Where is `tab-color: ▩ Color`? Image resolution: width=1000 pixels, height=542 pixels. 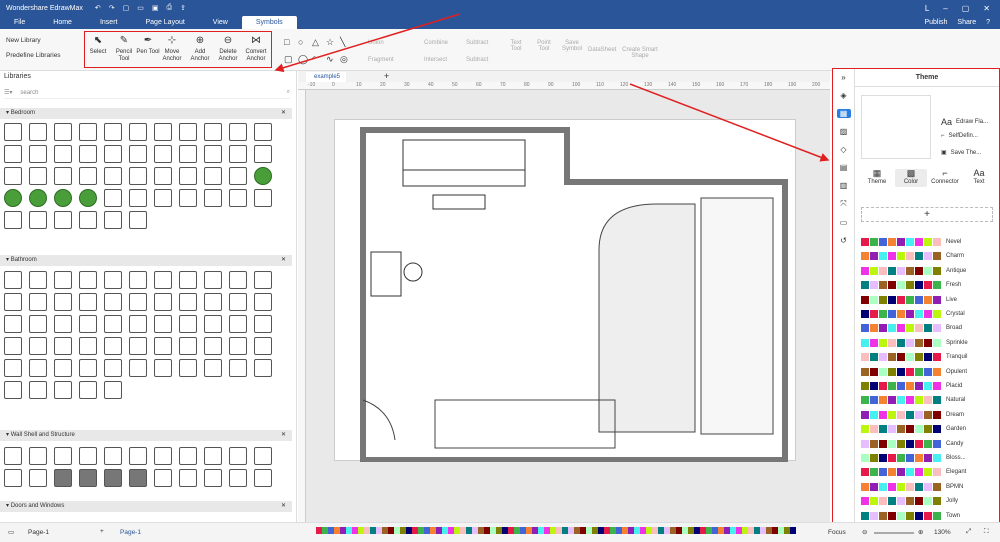 tab-color: ▩ Color is located at coordinates (911, 178).